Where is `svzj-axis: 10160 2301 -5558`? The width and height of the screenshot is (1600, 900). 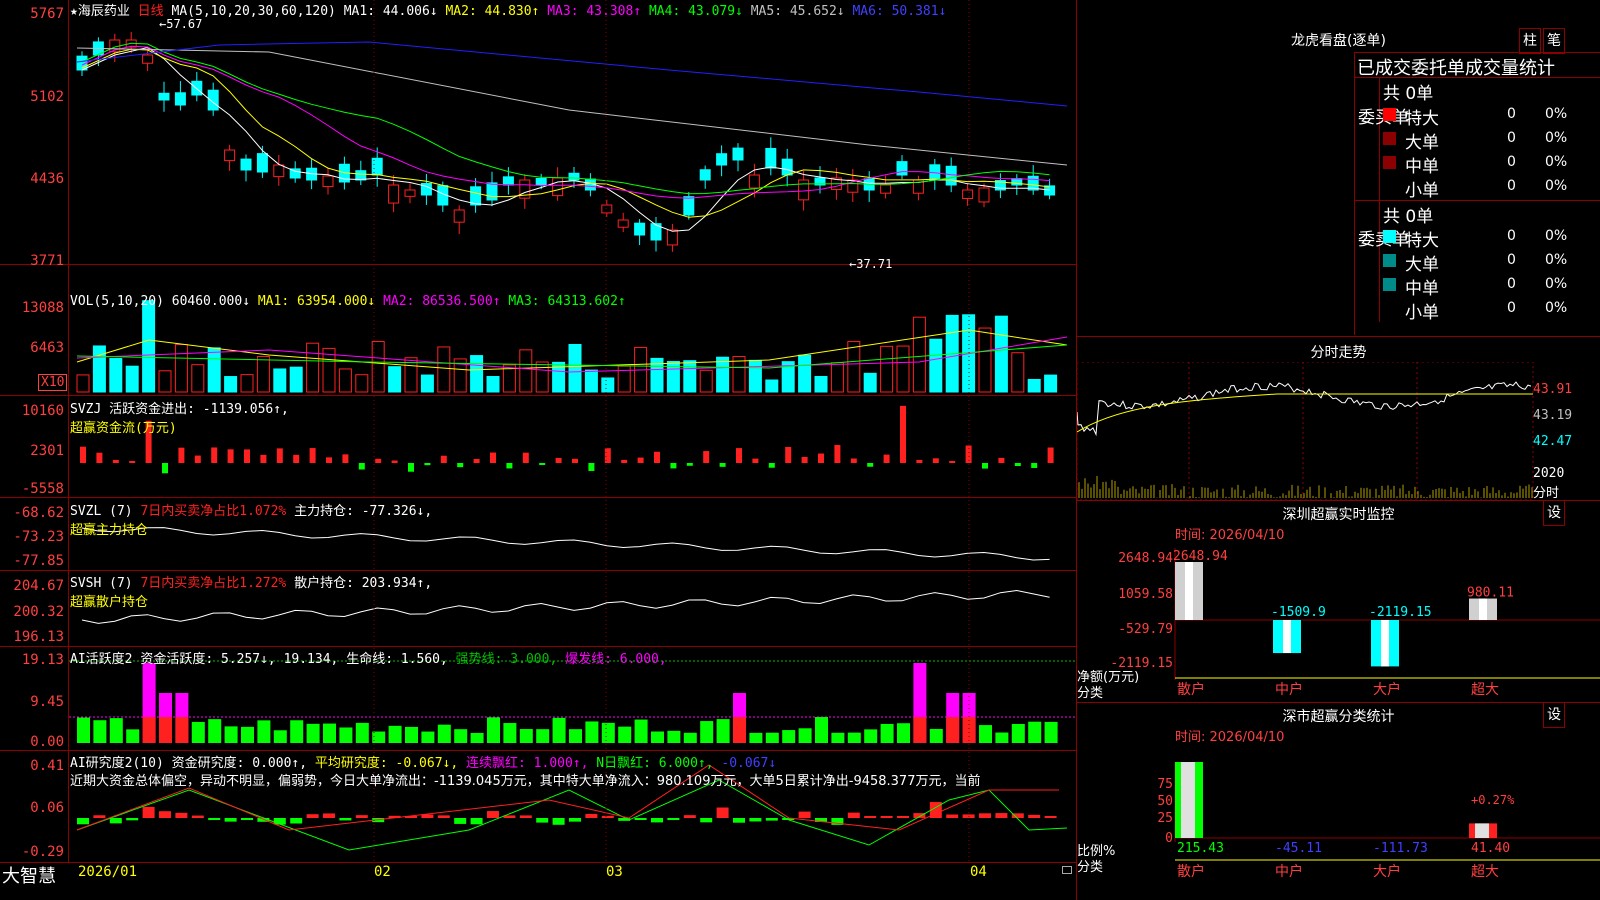 svzj-axis: 10160 2301 -5558 is located at coordinates (32, 446).